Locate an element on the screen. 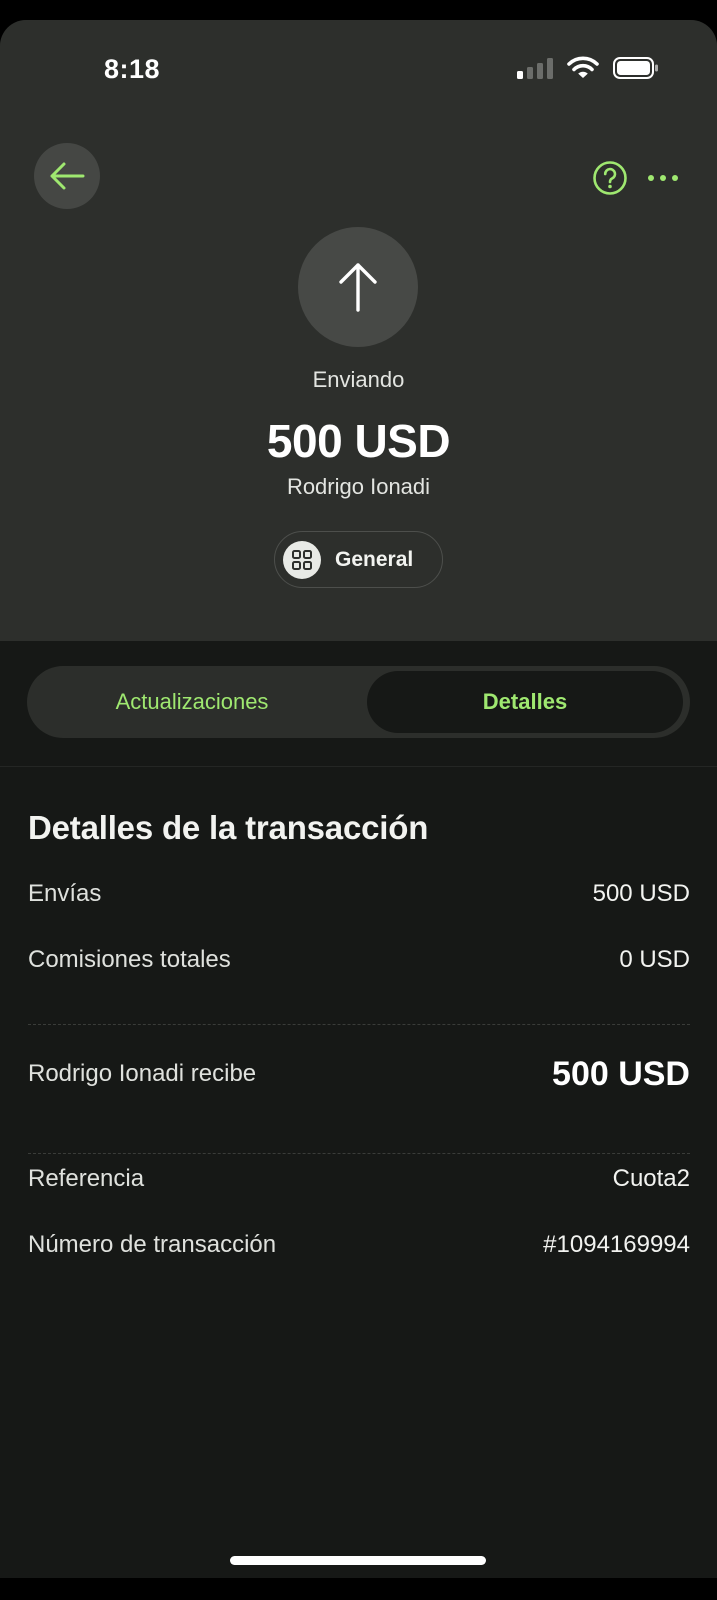  help-button is located at coordinates (610, 178).